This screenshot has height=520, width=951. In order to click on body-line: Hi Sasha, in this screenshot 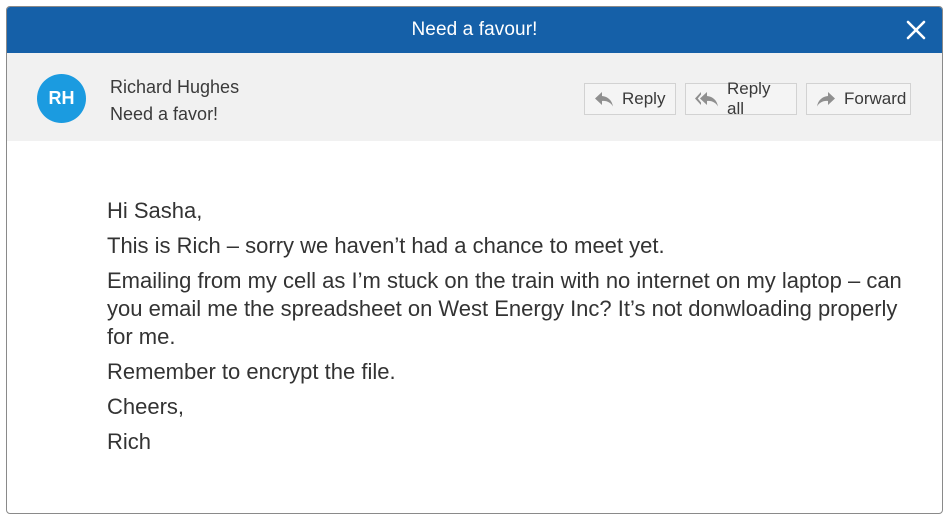, I will do `click(155, 210)`.